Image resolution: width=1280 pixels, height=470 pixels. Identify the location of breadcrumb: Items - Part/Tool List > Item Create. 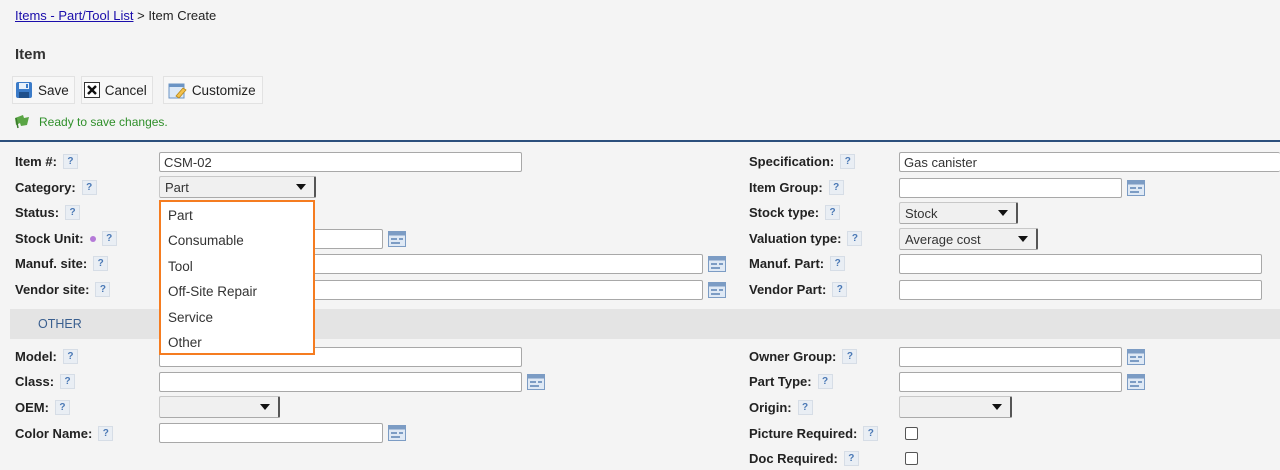
(115, 15).